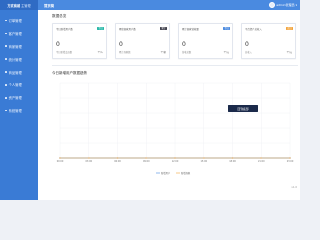 Image resolution: width=320 pixels, height=240 pixels. What do you see at coordinates (163, 52) in the screenshot?
I see `card-unit: 个/家` at bounding box center [163, 52].